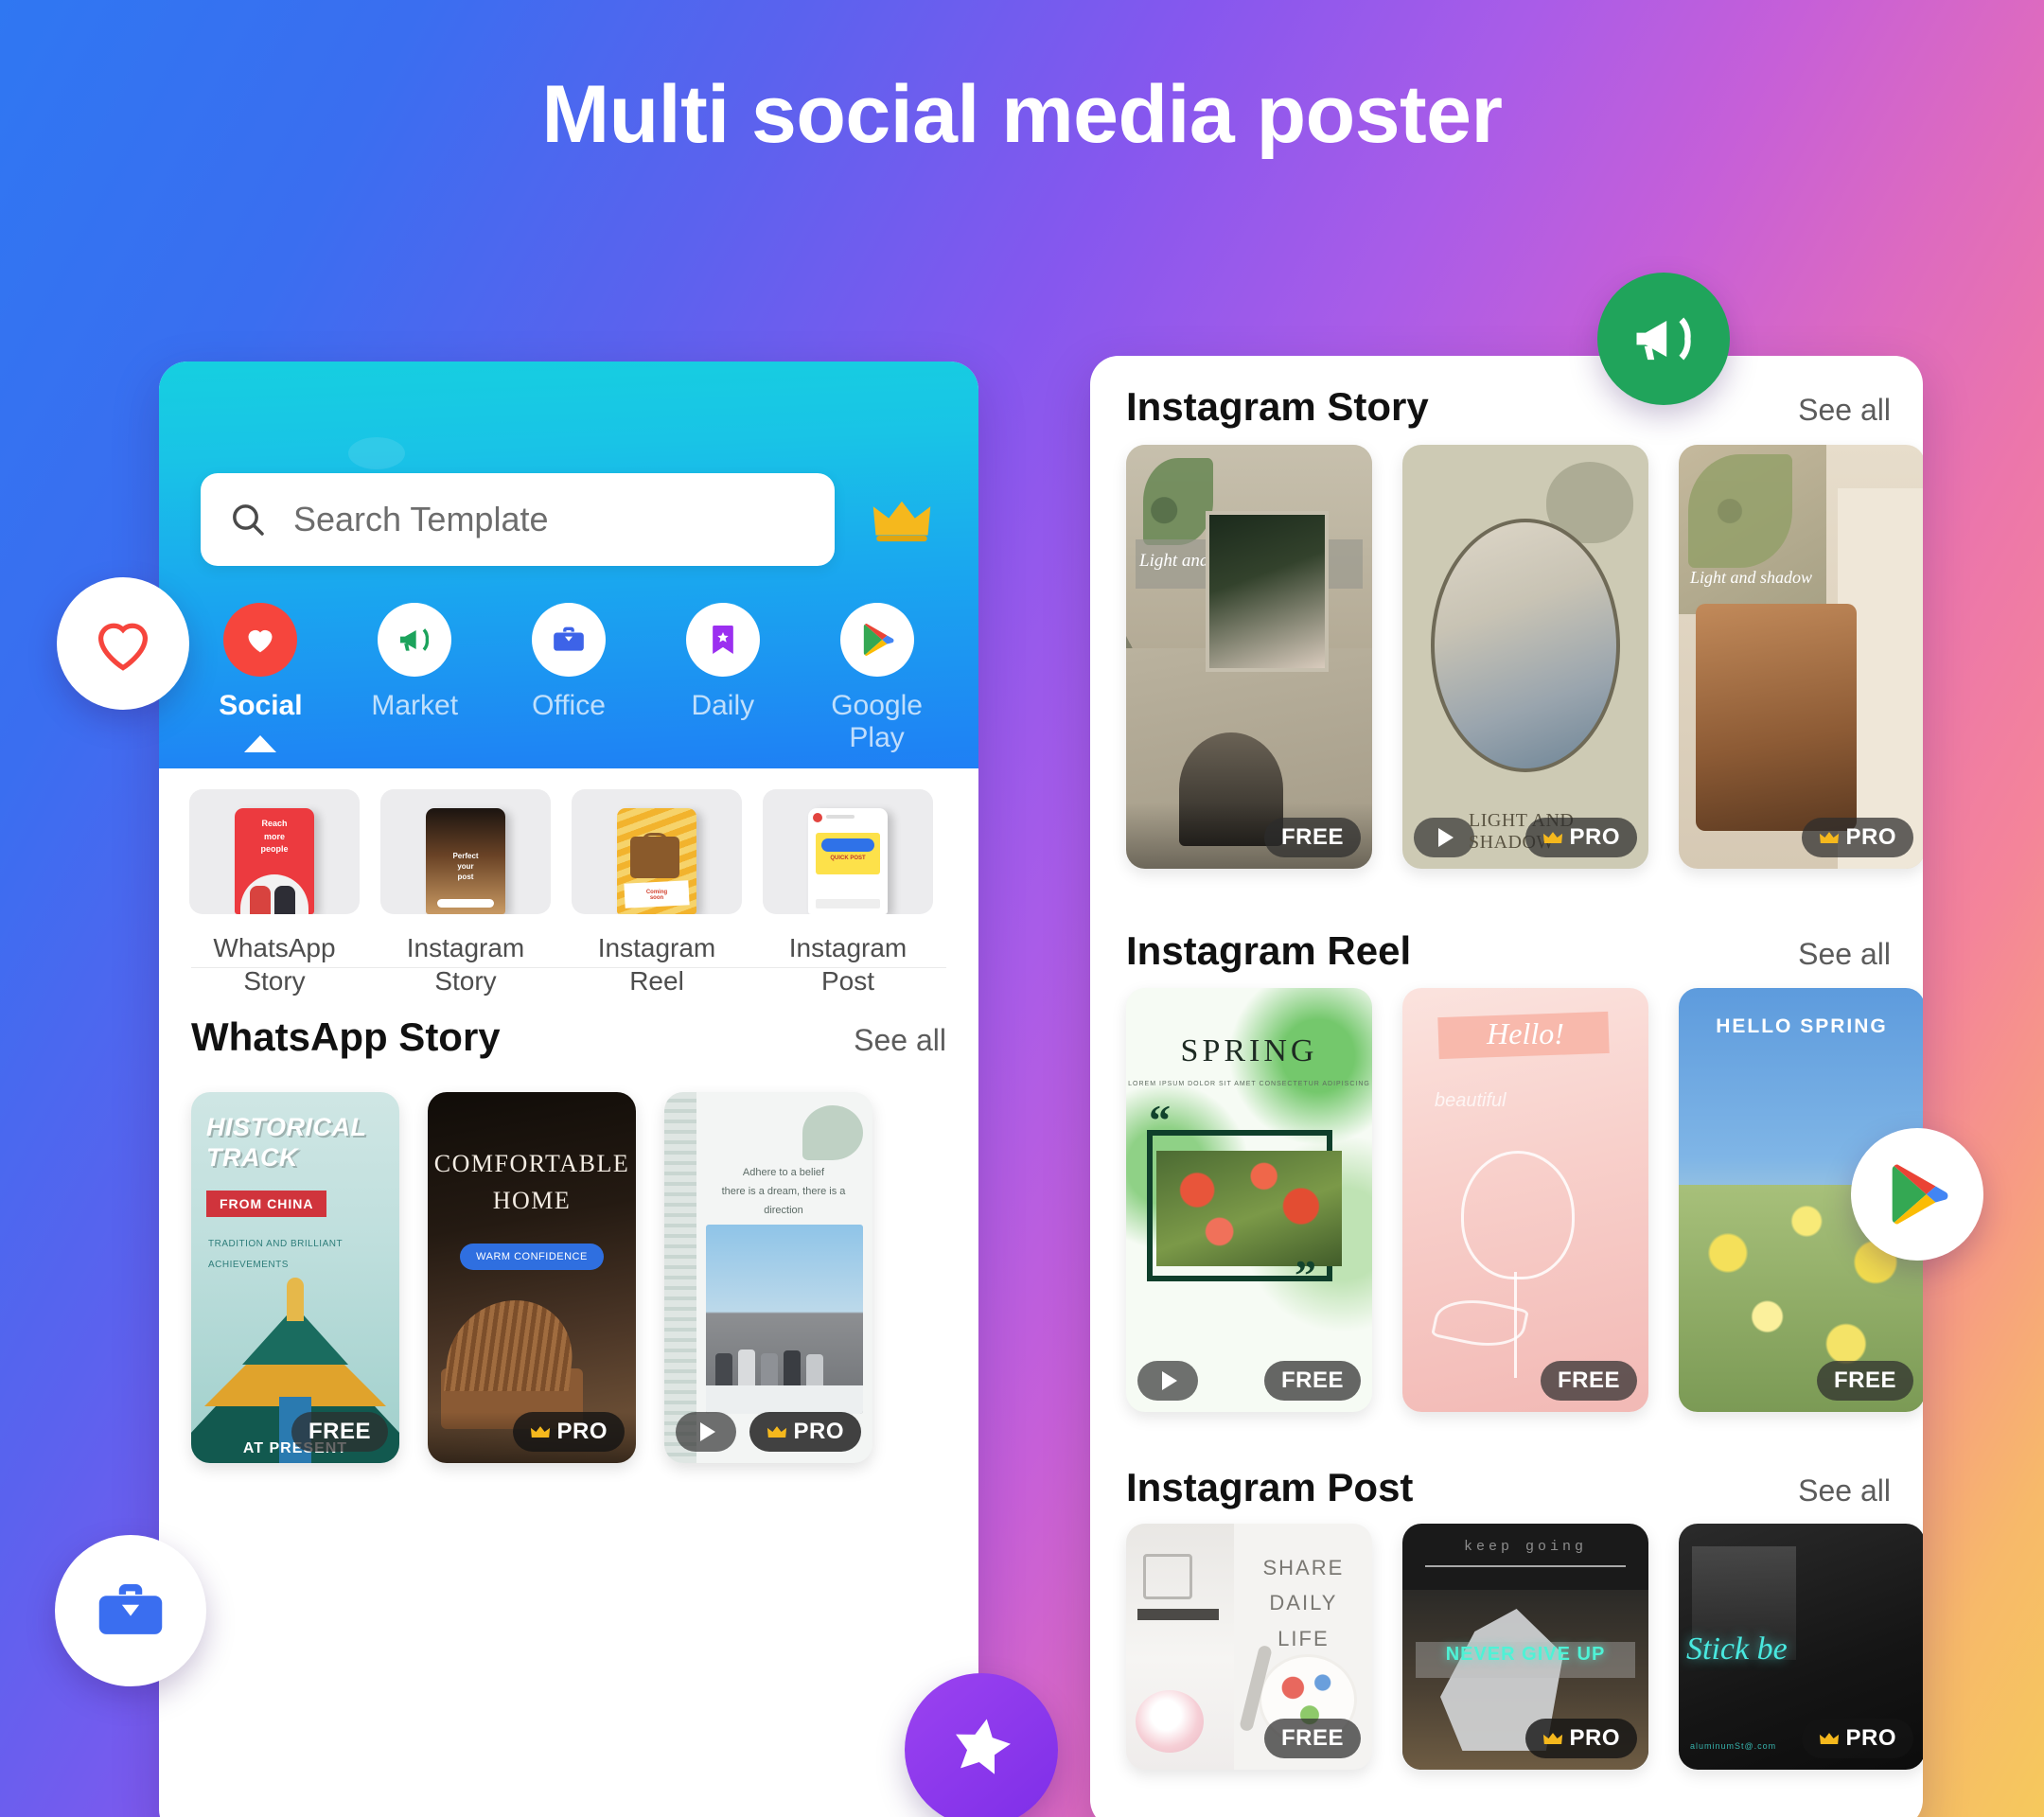 The width and height of the screenshot is (2044, 1817). I want to click on template-card: SHARE DAILY LIFE FREE, so click(1249, 1647).